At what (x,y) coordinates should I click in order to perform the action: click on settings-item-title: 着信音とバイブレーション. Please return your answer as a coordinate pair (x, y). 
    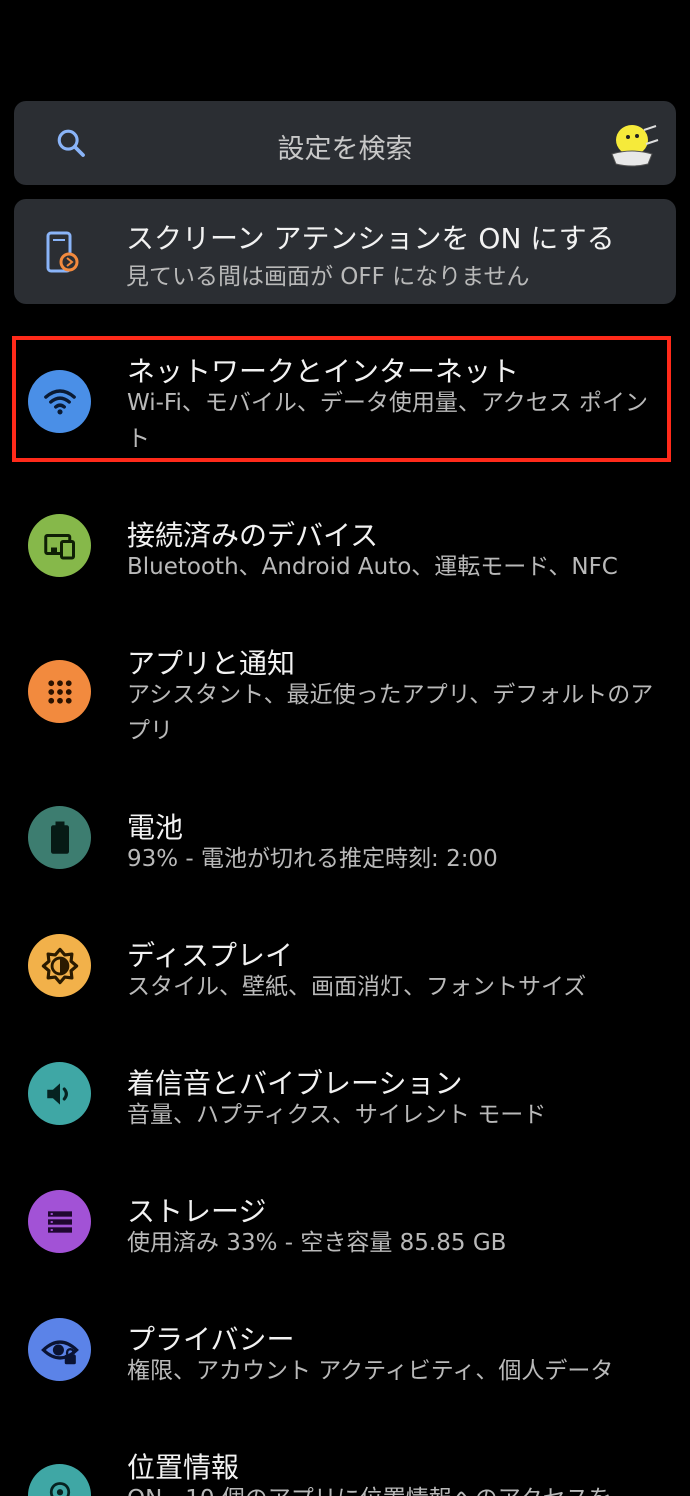
    Looking at the image, I should click on (295, 1083).